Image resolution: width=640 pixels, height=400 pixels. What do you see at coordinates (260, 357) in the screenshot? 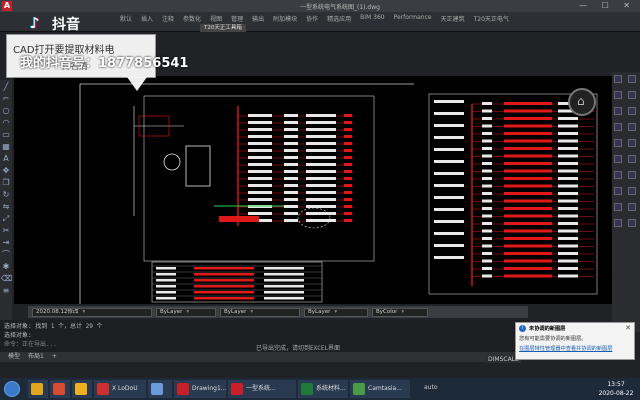
I see `model-layout-tabs: 模型 布局1 +` at bounding box center [260, 357].